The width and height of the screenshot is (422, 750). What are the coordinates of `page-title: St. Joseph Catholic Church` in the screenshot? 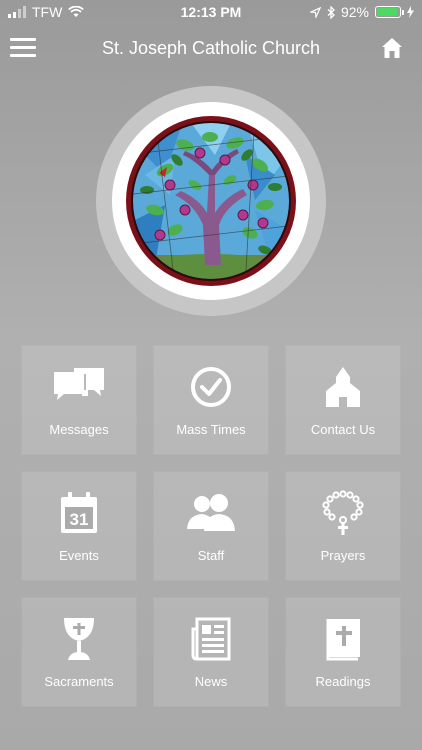 It's located at (211, 48).